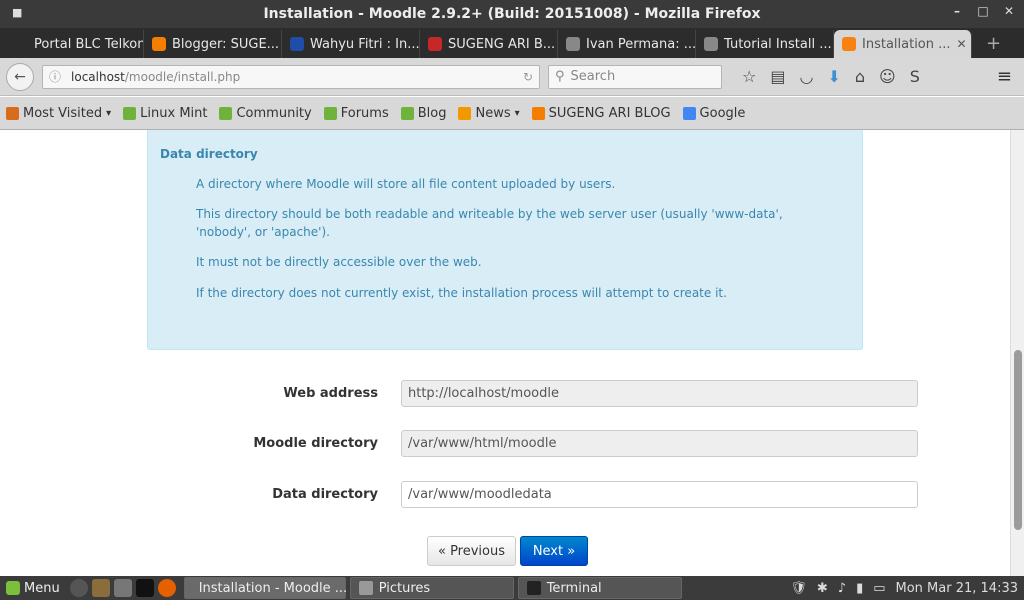  I want to click on scrollbar-thumb, so click(1018, 440).